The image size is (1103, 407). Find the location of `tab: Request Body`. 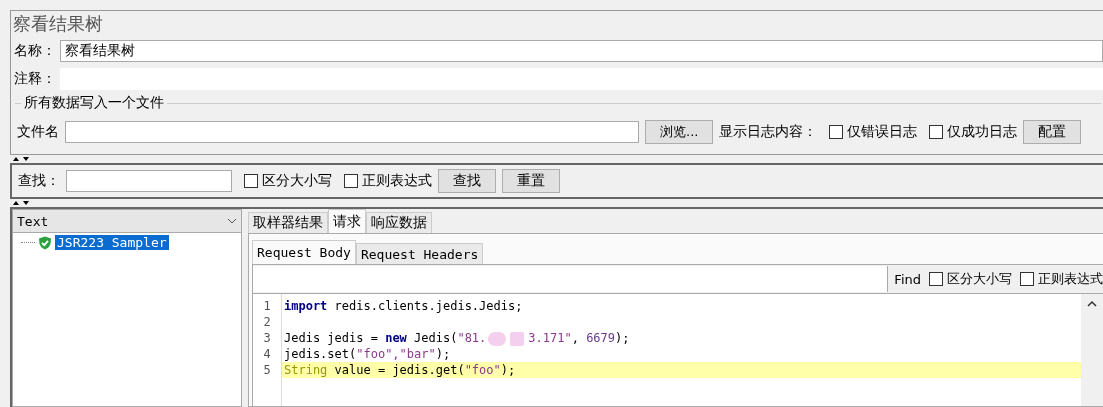

tab: Request Body is located at coordinates (304, 252).